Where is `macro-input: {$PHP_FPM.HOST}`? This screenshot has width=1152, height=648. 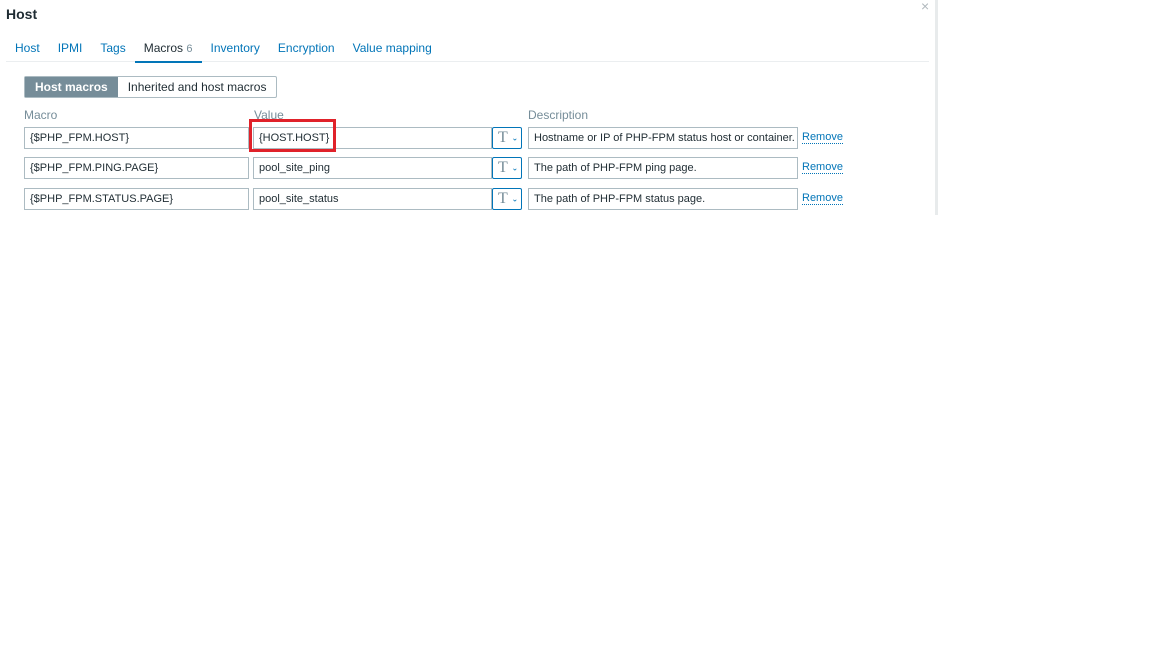
macro-input: {$PHP_FPM.HOST} is located at coordinates (136, 138).